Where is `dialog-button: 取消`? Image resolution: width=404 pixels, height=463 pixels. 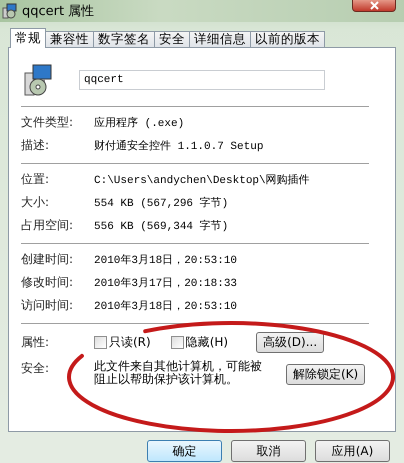 dialog-button: 取消 is located at coordinates (268, 451).